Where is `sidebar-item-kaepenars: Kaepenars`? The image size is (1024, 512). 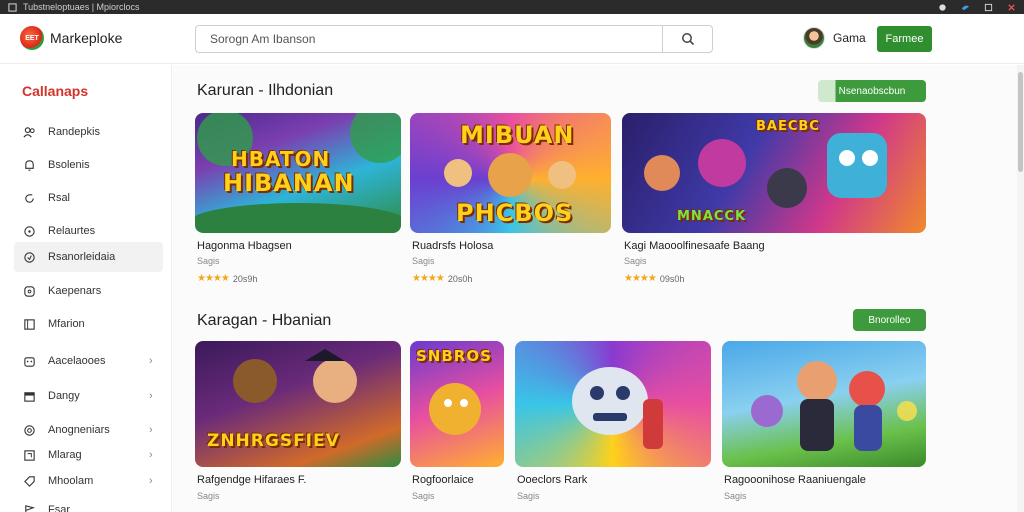 sidebar-item-kaepenars: Kaepenars is located at coordinates (88, 291).